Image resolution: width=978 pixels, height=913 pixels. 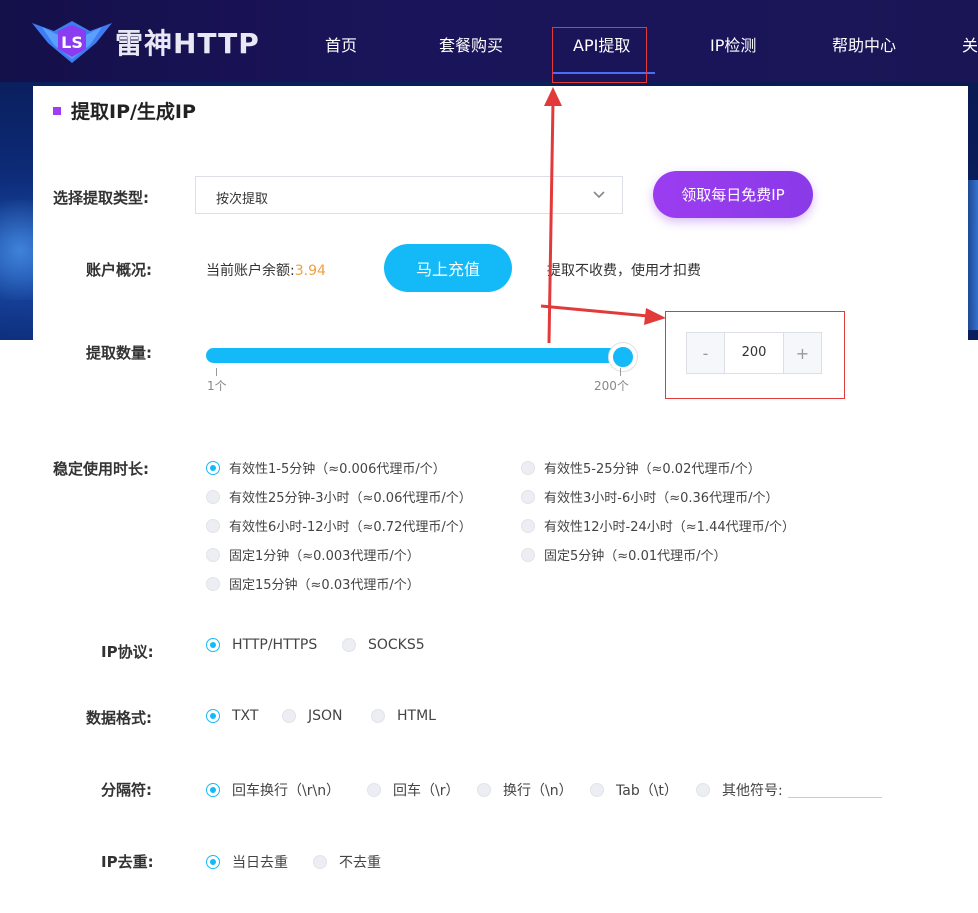 What do you see at coordinates (275, 645) in the screenshot?
I see `protocol-option-label: HTTP/HTTPS` at bounding box center [275, 645].